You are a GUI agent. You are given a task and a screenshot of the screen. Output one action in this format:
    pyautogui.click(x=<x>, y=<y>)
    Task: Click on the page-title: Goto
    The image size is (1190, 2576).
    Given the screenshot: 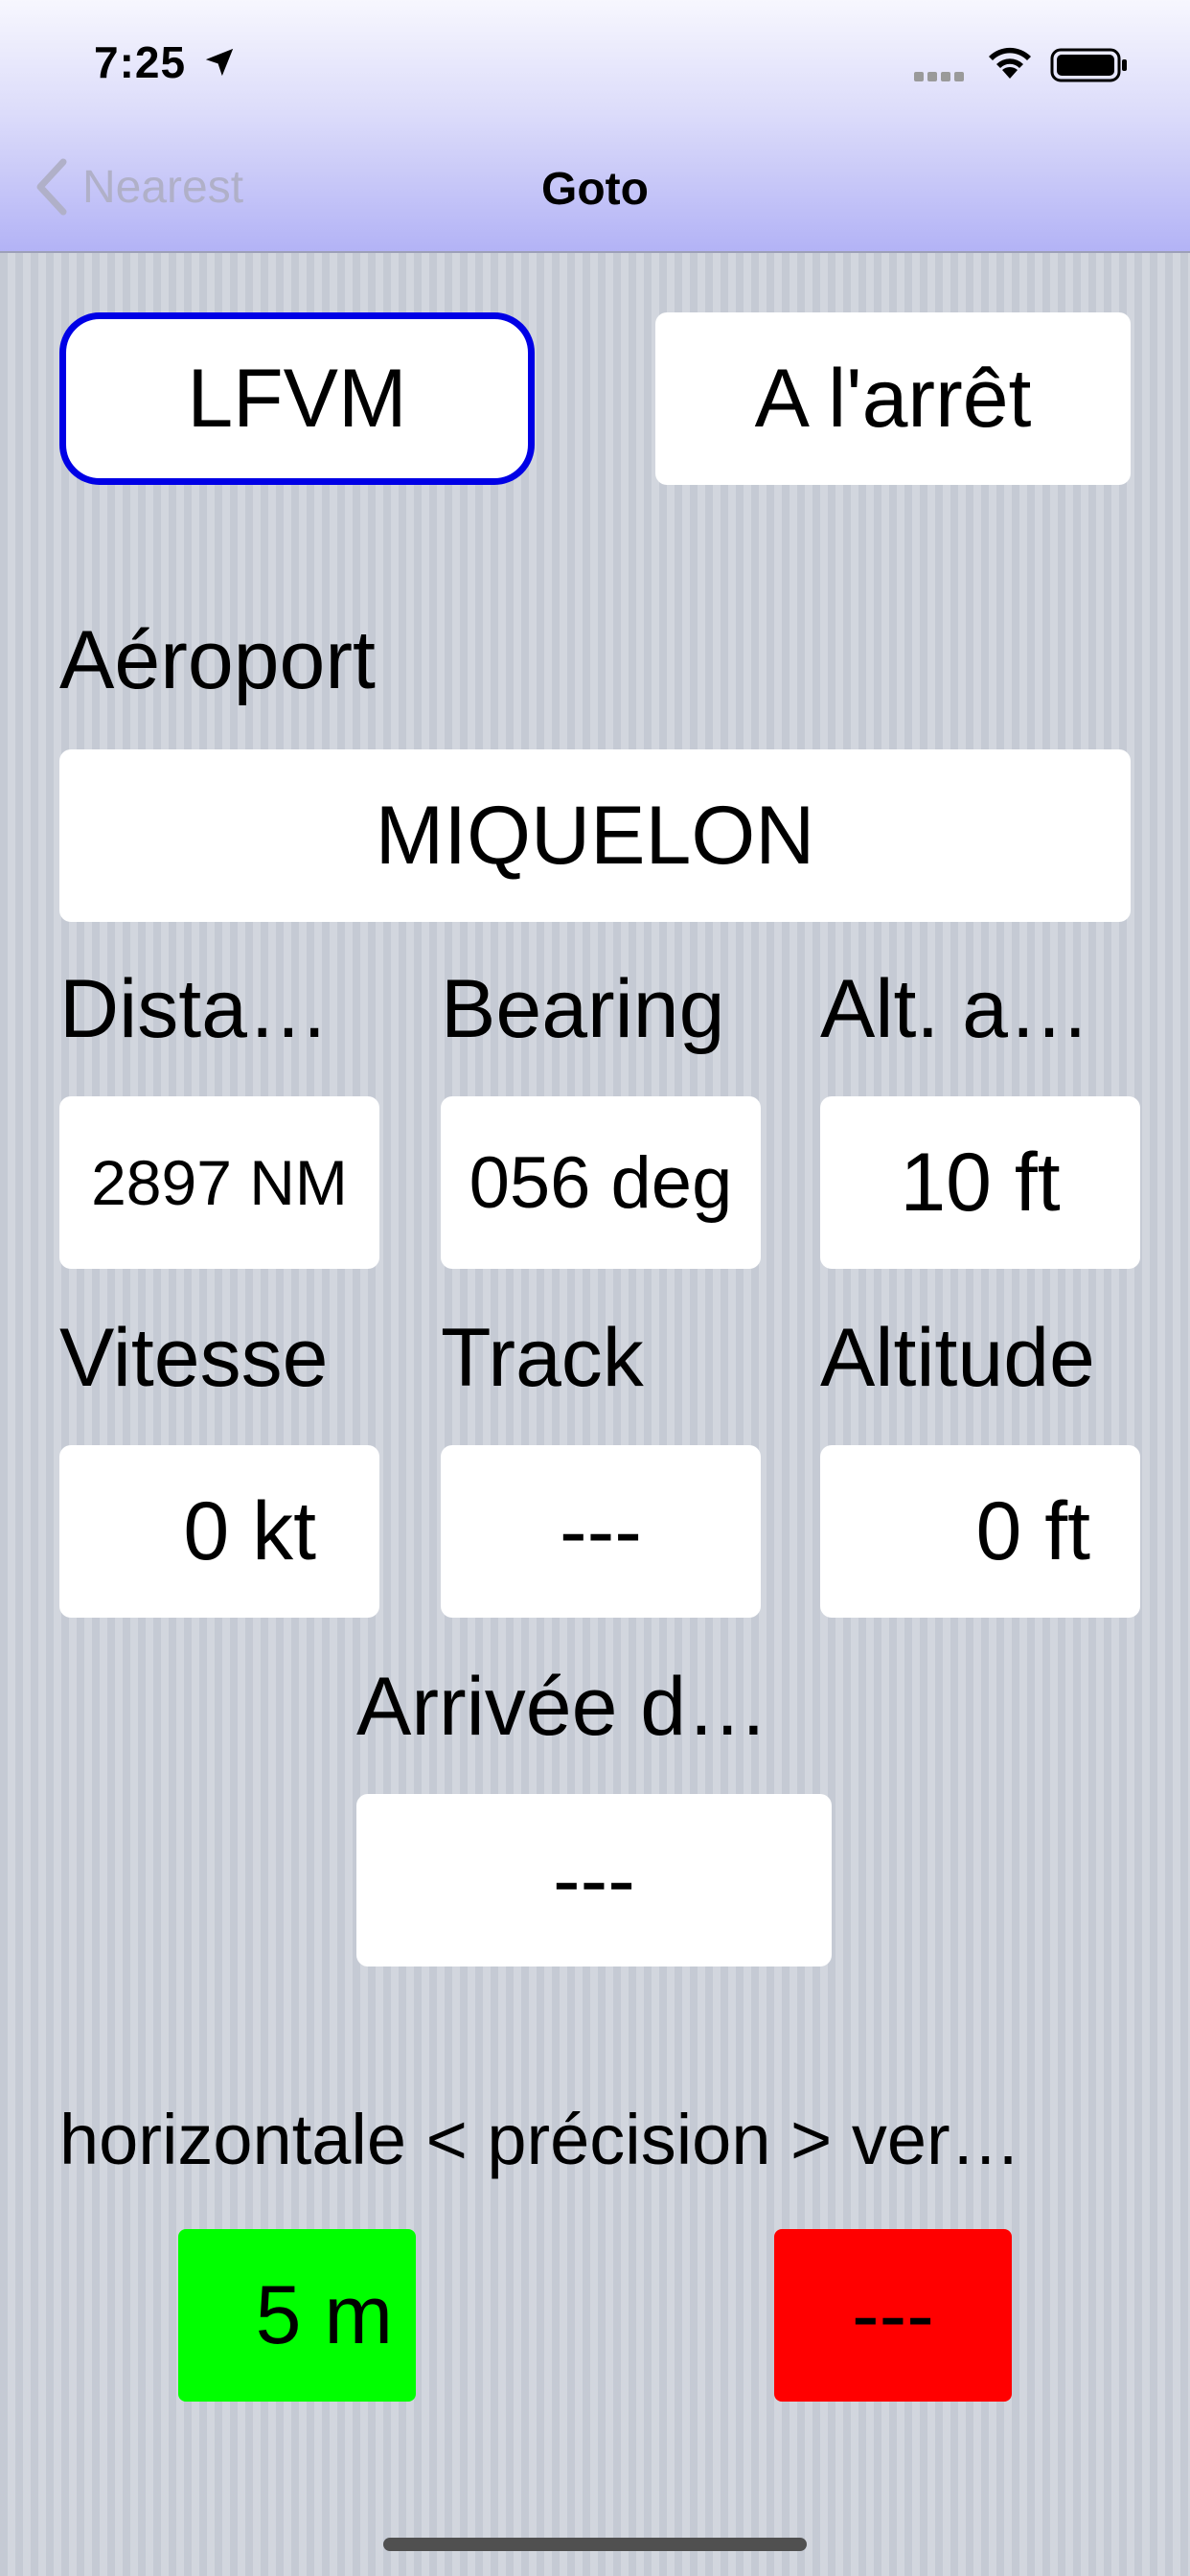 What is the action you would take?
    pyautogui.click(x=595, y=189)
    